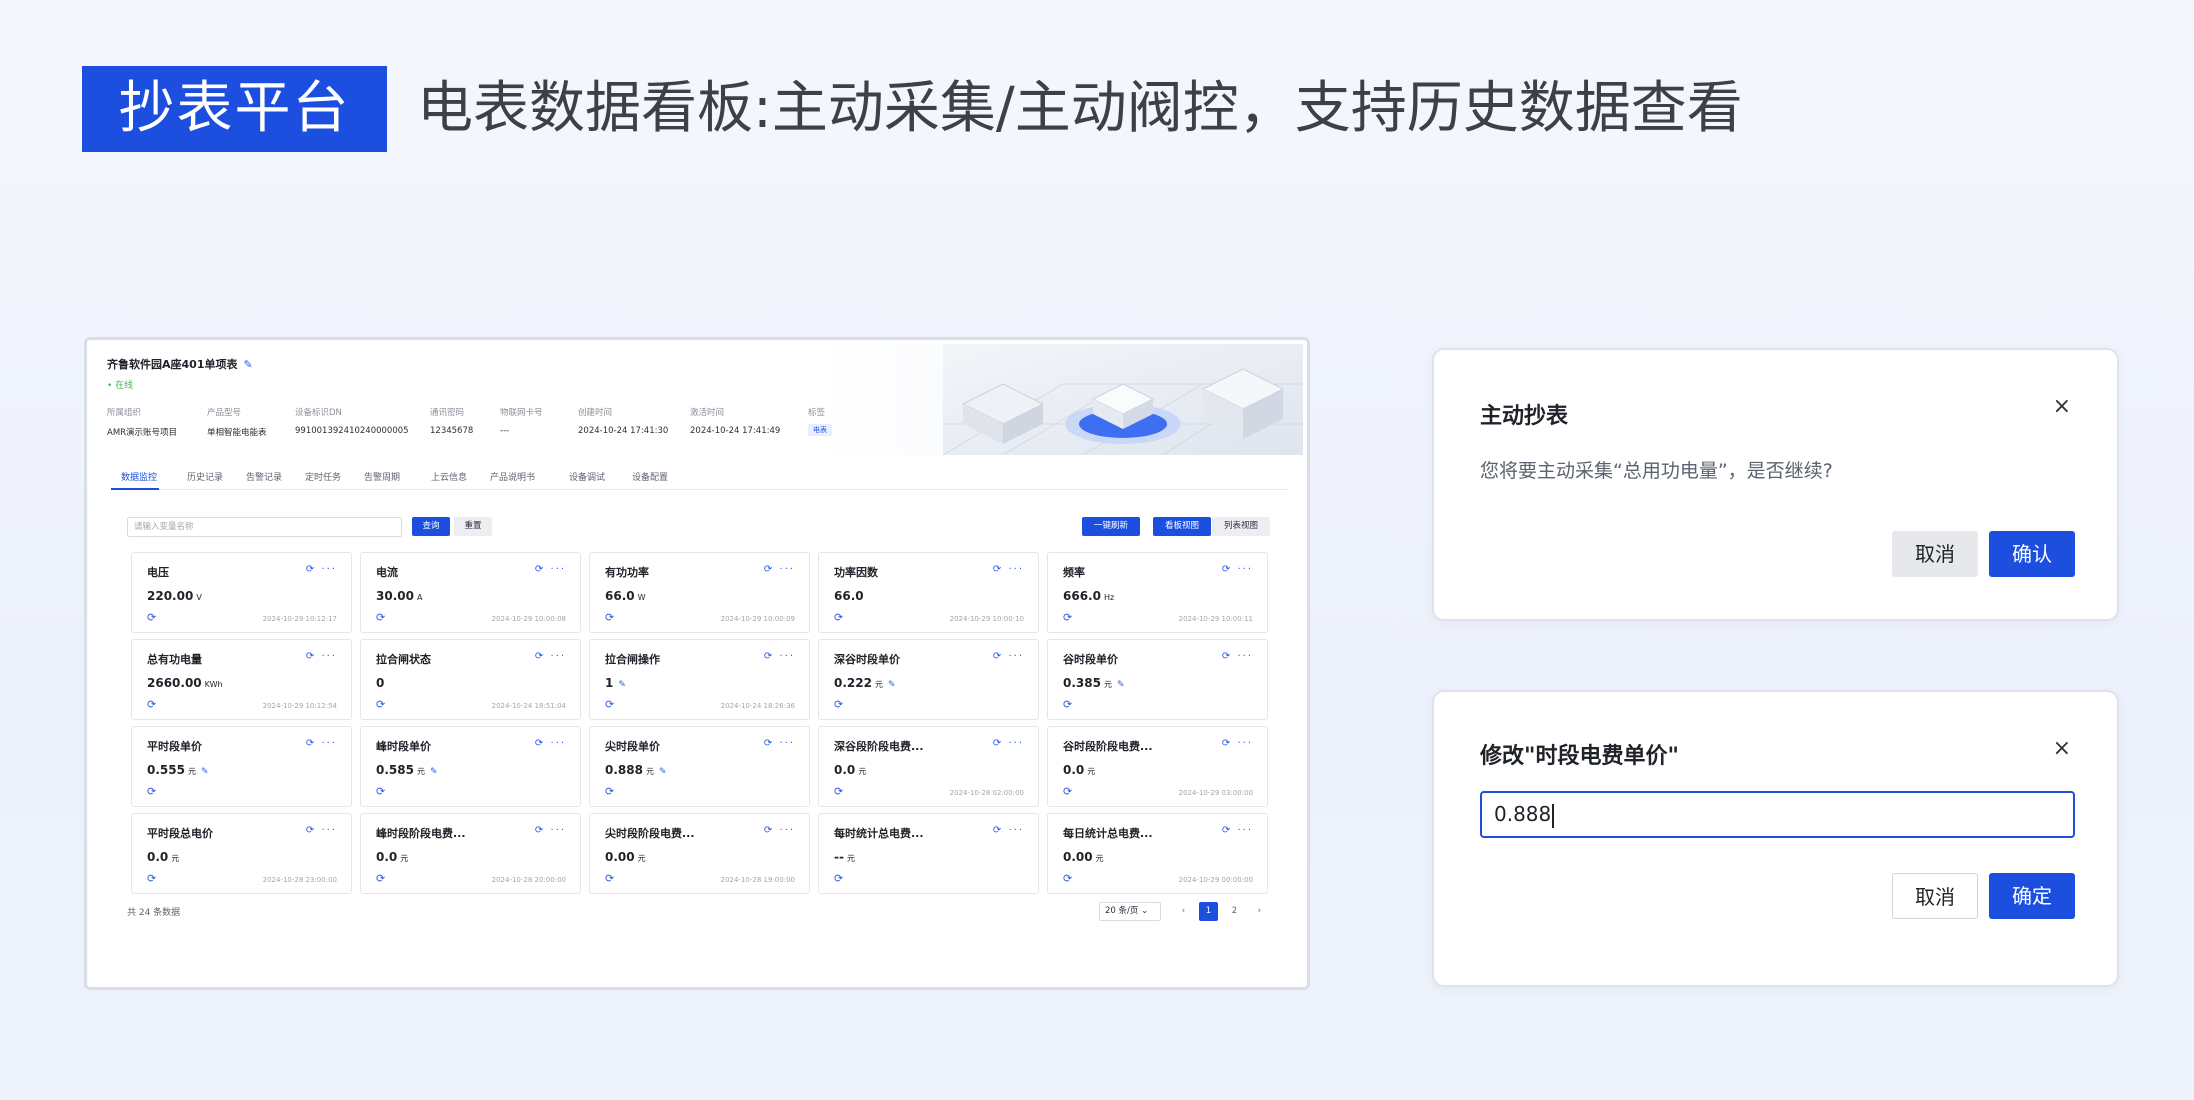 This screenshot has width=2194, height=1100. Describe the element at coordinates (1656, 471) in the screenshot. I see `collect-dialog-message: 您将要主动采集“总用功电量”，是否继续?` at that location.